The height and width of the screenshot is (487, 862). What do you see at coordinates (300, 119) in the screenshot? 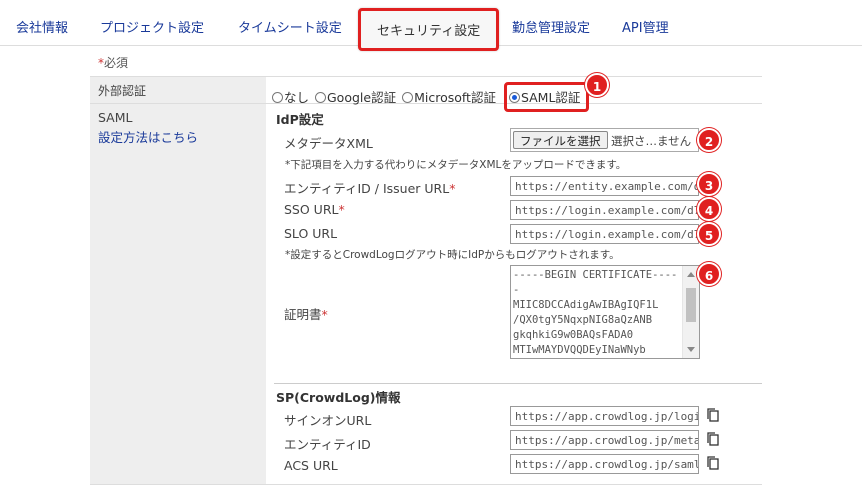
I see `idp-section-title: IdP設定` at bounding box center [300, 119].